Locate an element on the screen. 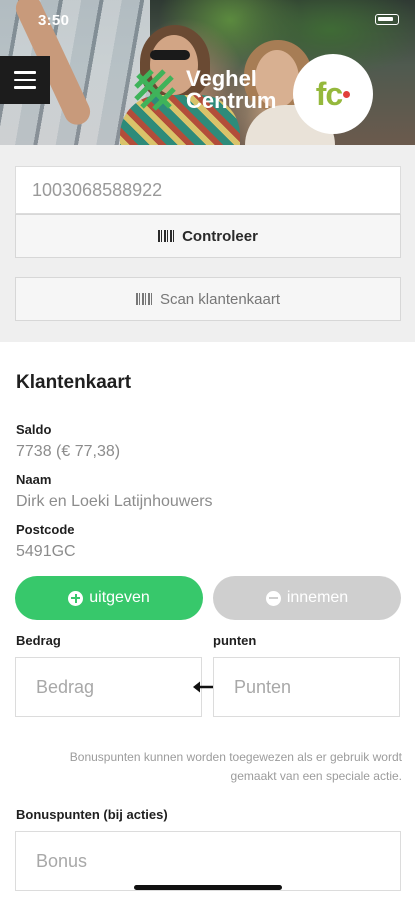  brand-line1: Veghel is located at coordinates (221, 78).